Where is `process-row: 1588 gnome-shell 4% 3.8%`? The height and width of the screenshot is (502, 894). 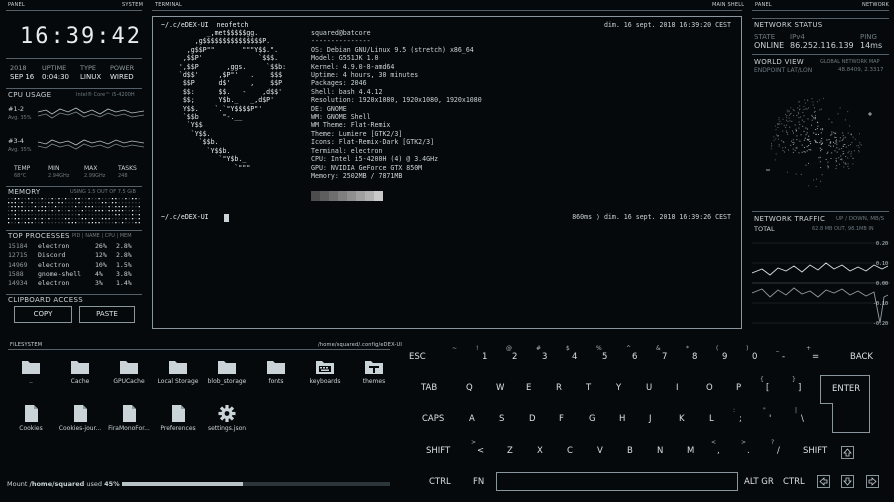 process-row: 1588 gnome-shell 4% 3.8% is located at coordinates (75, 274).